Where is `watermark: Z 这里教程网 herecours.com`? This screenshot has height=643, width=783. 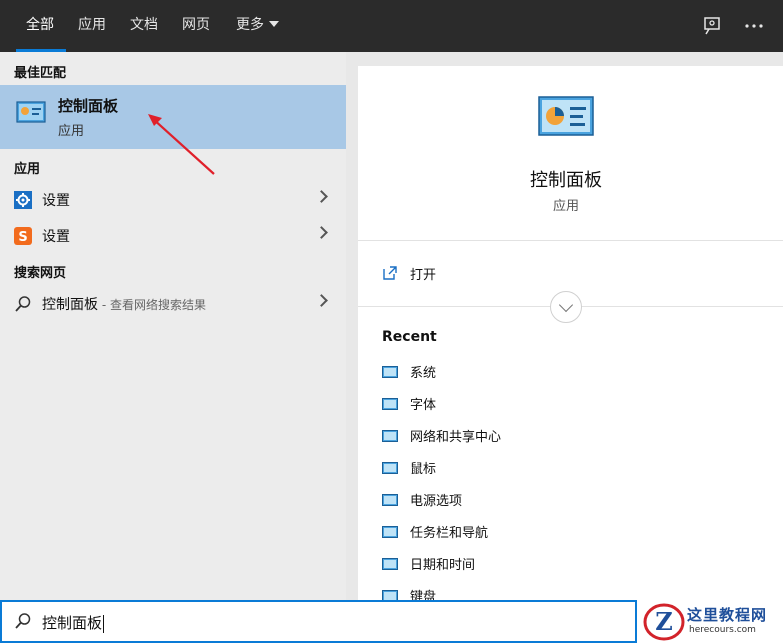
watermark: Z 这里教程网 herecours.com is located at coordinates (710, 621).